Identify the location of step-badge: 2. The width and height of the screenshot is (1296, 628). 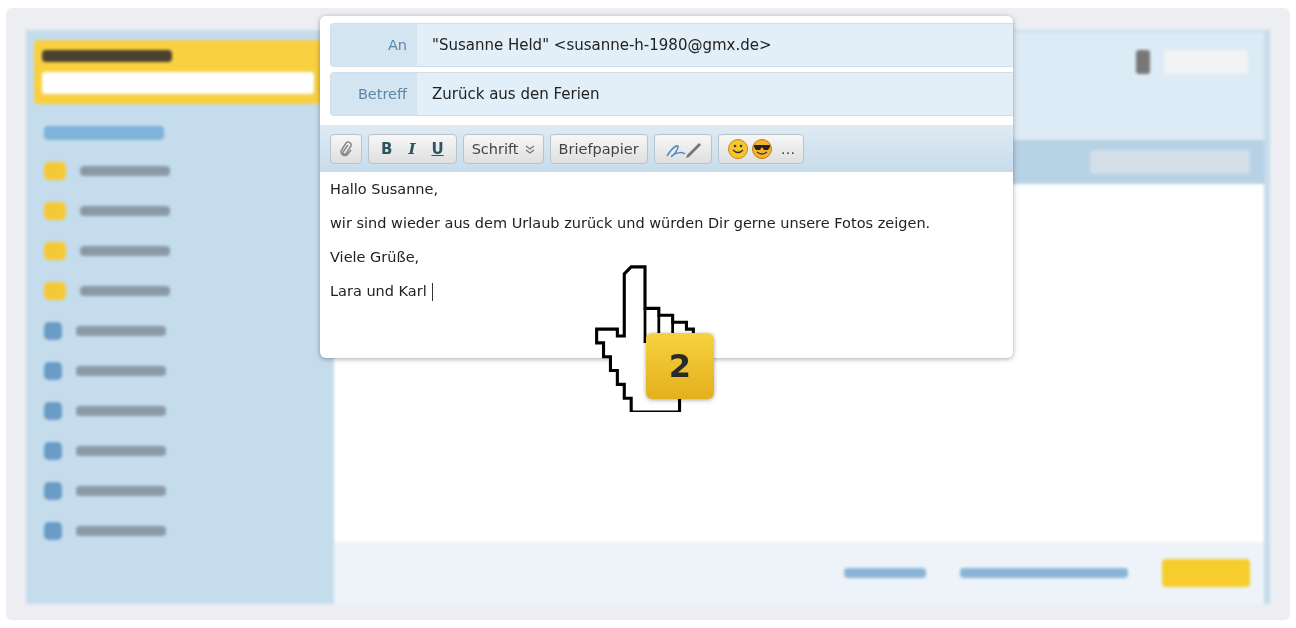
(680, 366).